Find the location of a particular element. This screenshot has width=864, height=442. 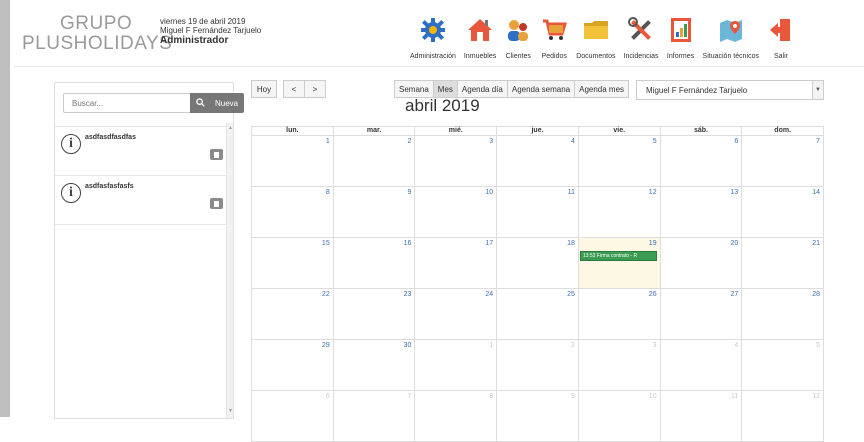

day-number: 30 is located at coordinates (408, 345).